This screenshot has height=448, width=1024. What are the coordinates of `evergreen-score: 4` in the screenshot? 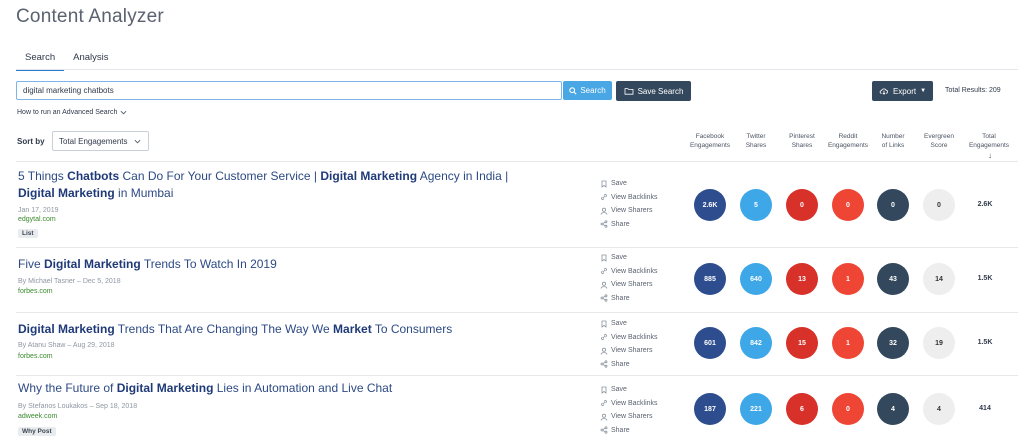 It's located at (939, 409).